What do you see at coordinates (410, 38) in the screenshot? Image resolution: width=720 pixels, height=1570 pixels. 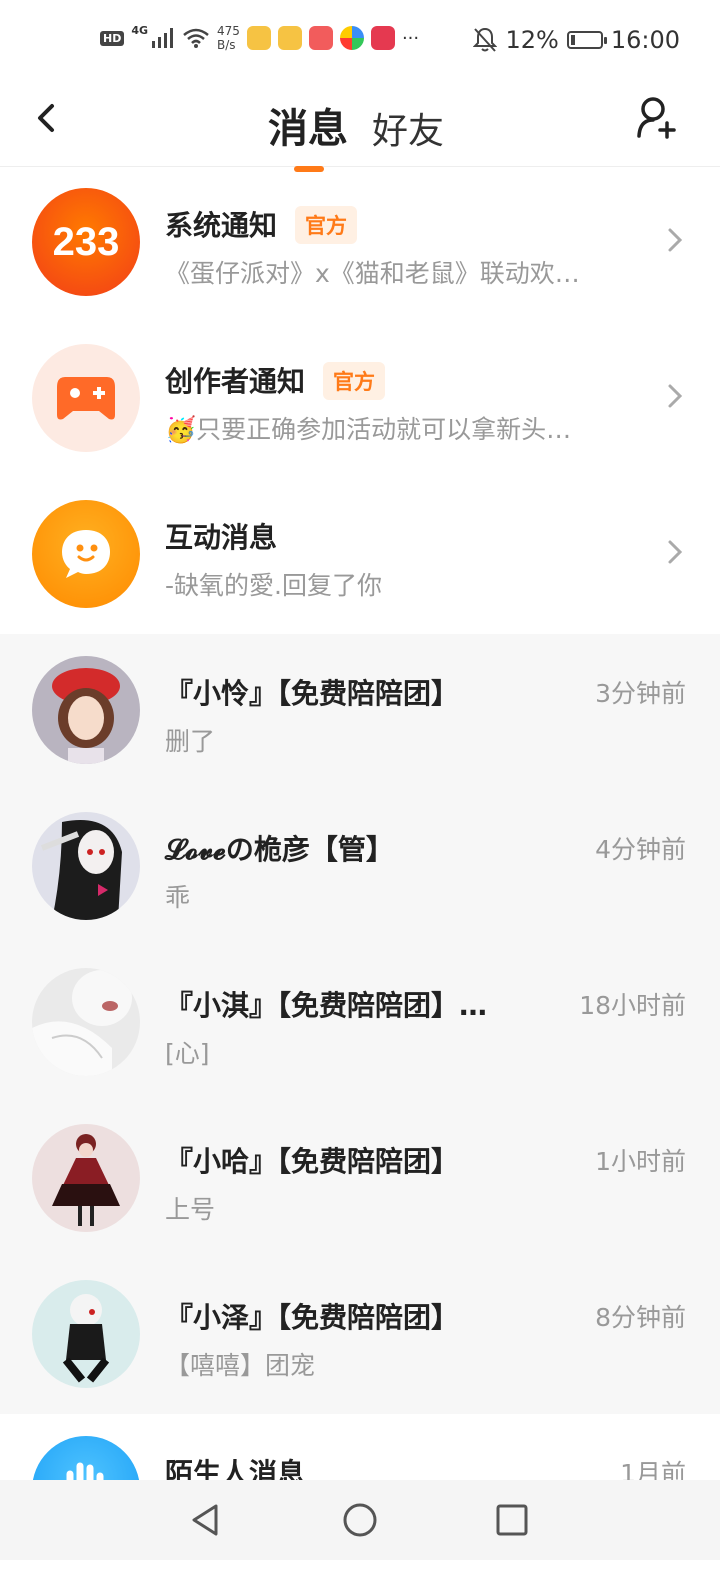 I see `more-notifications: ···` at bounding box center [410, 38].